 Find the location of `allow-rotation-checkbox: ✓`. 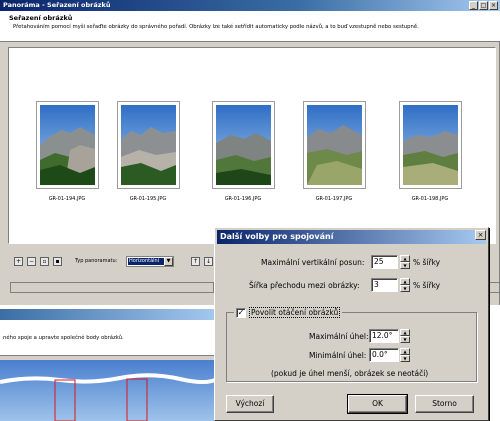

allow-rotation-checkbox: ✓ is located at coordinates (241, 312).